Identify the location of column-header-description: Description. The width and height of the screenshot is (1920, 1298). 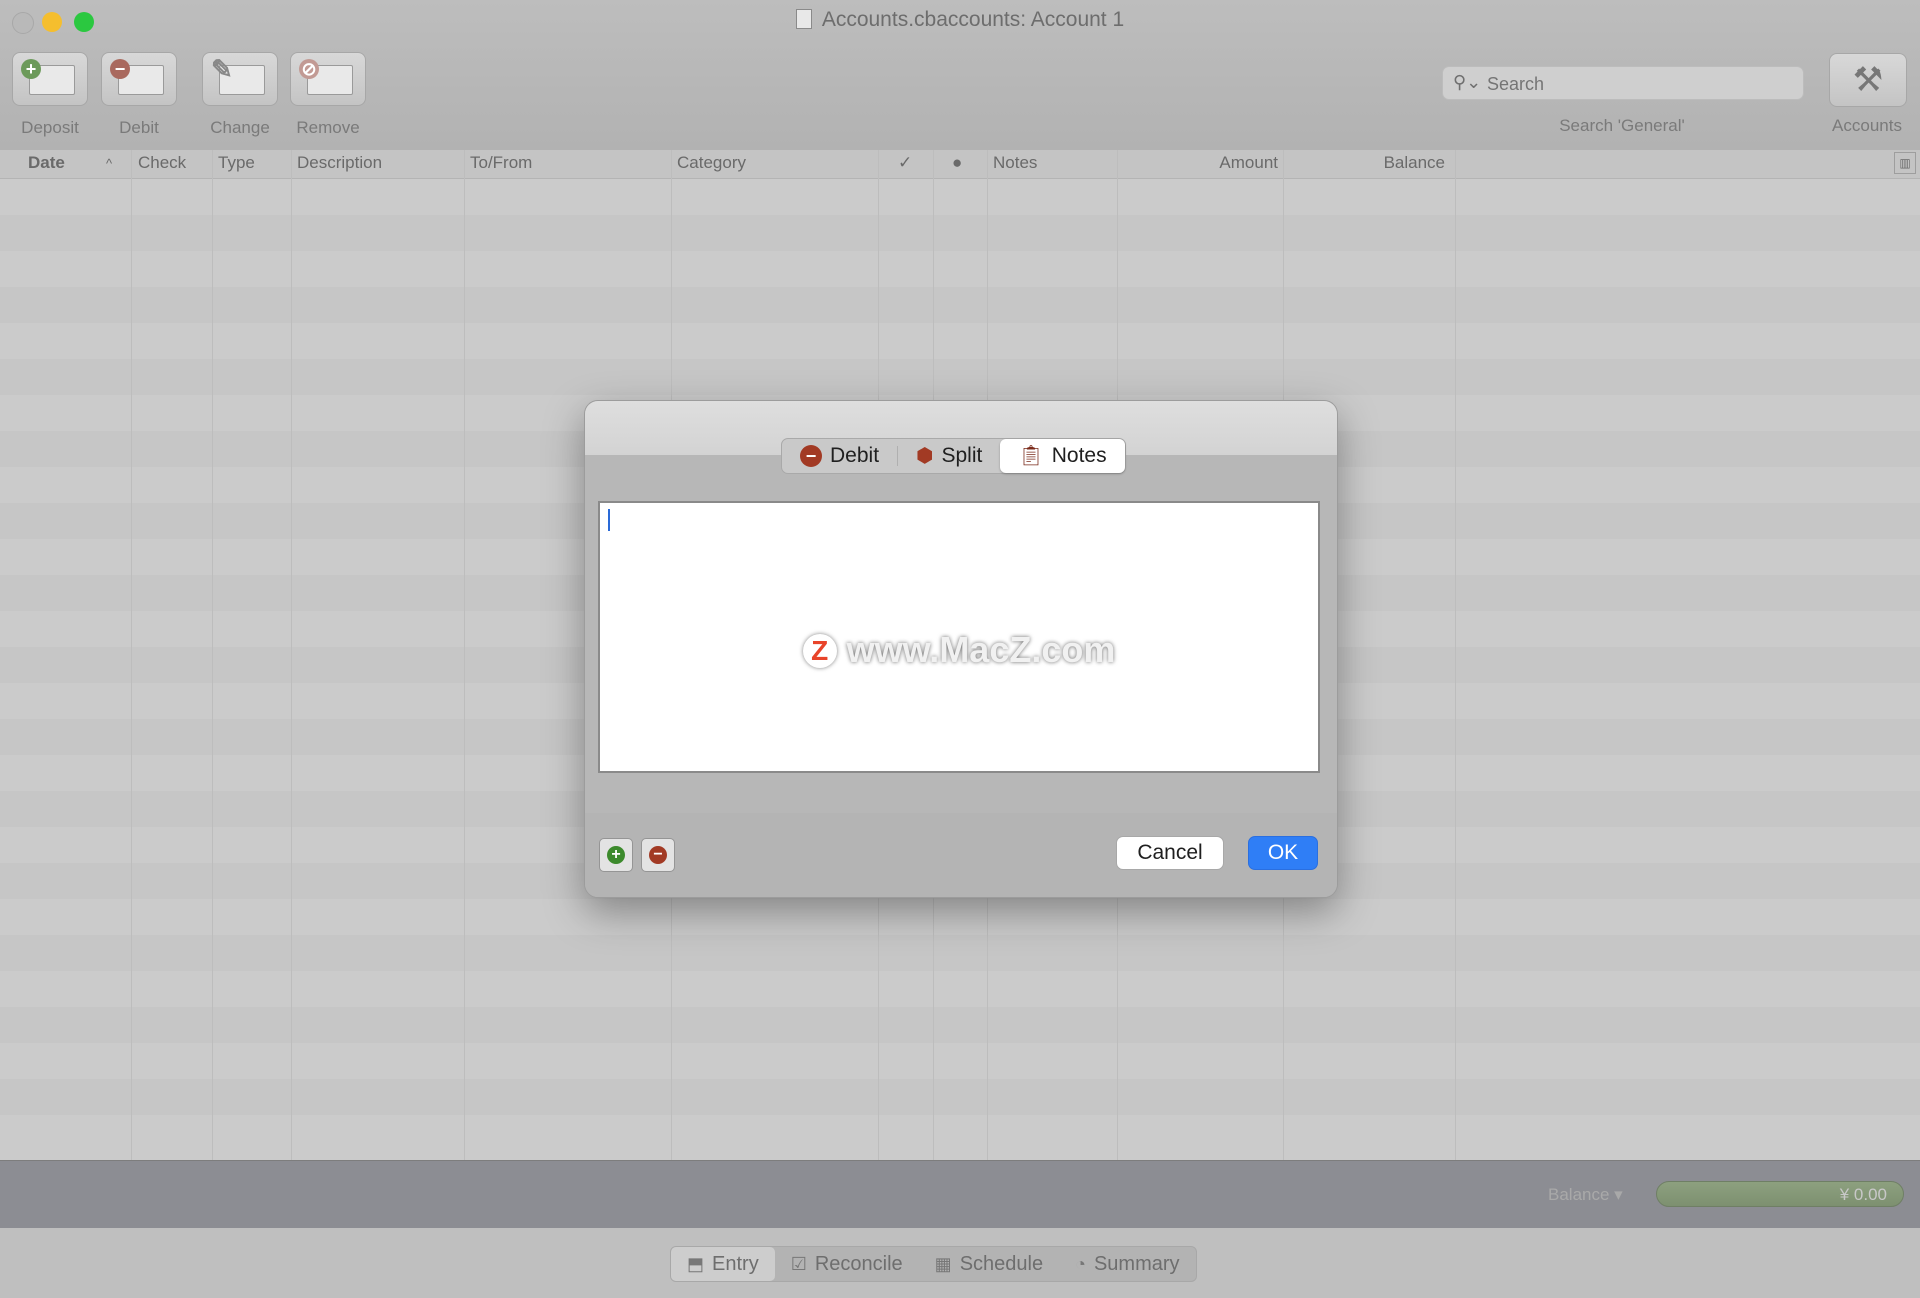
(339, 163).